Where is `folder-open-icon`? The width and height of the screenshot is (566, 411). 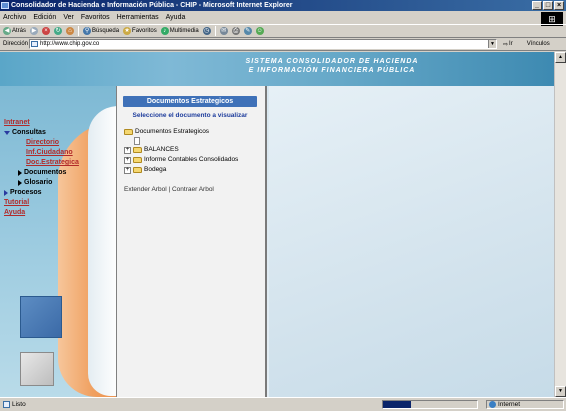
folder-open-icon is located at coordinates (128, 132).